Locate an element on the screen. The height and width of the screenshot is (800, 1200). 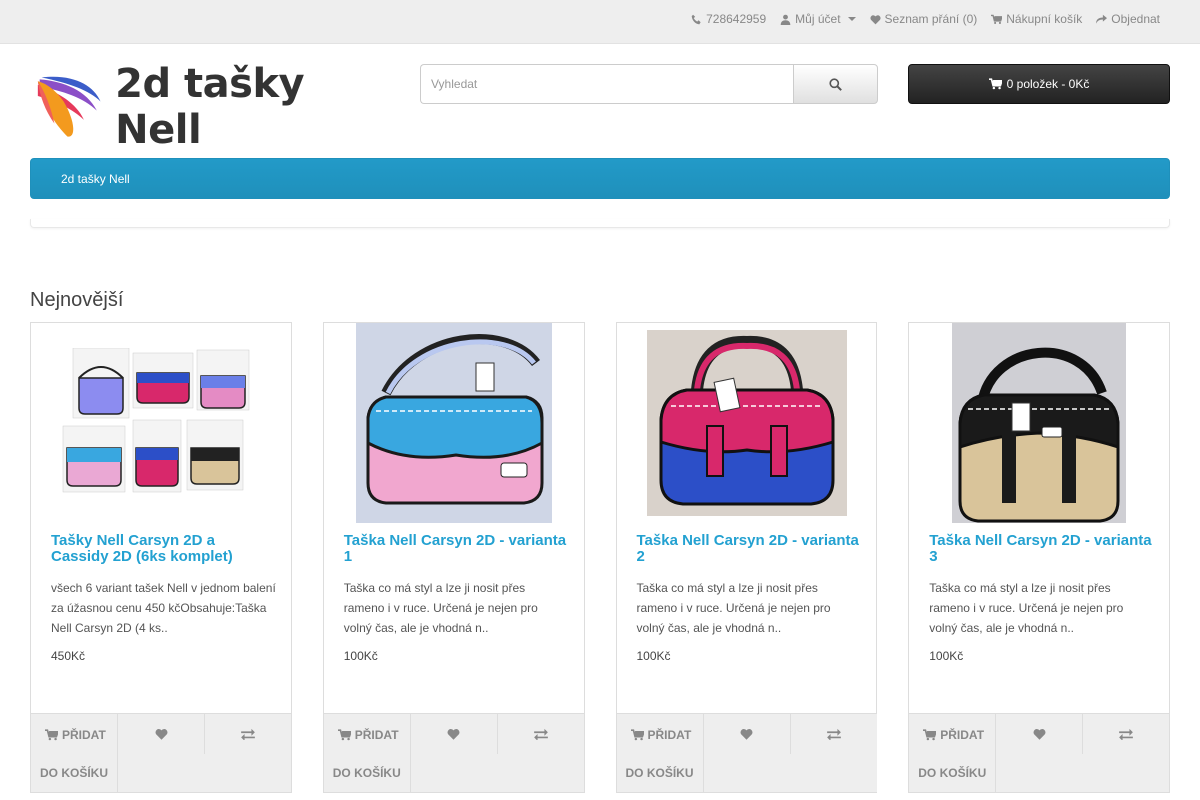
search-button is located at coordinates (835, 84).